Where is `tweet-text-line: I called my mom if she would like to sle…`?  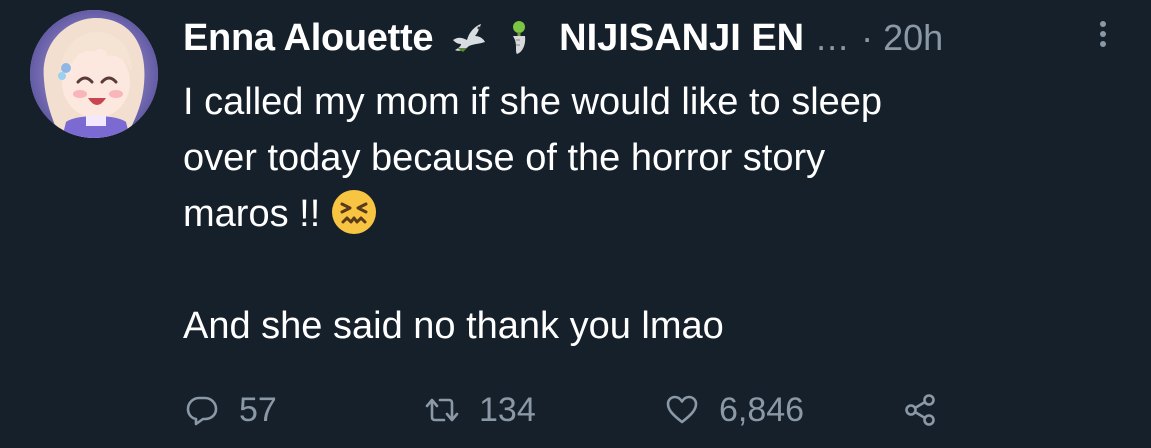 tweet-text-line: I called my mom if she would like to sle… is located at coordinates (533, 102).